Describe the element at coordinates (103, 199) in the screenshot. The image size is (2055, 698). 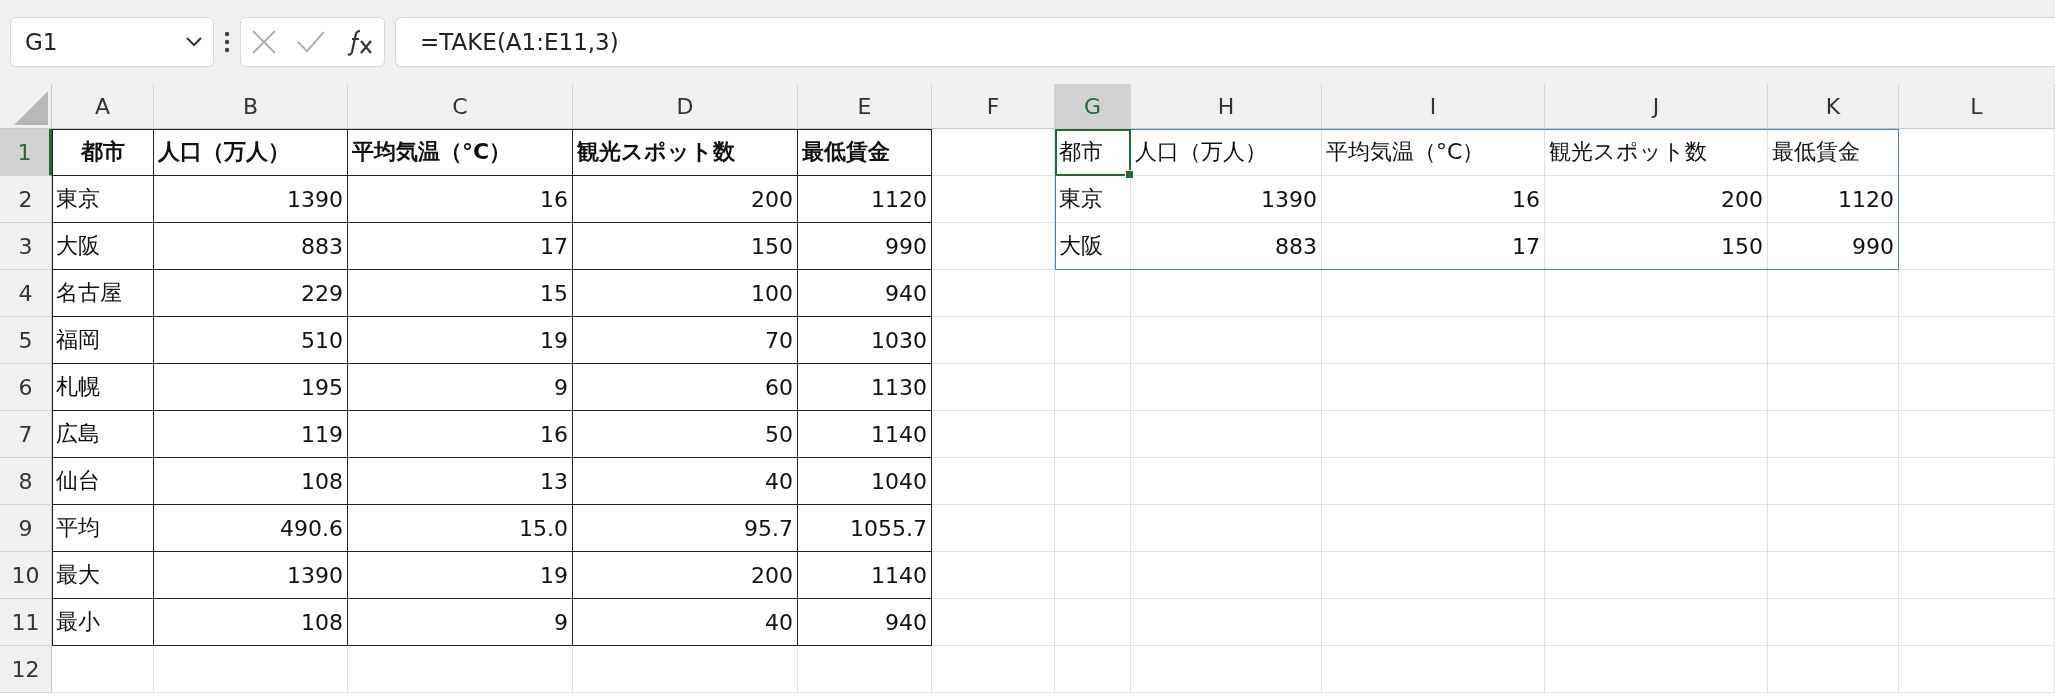
I see `table-cell: 東京` at that location.